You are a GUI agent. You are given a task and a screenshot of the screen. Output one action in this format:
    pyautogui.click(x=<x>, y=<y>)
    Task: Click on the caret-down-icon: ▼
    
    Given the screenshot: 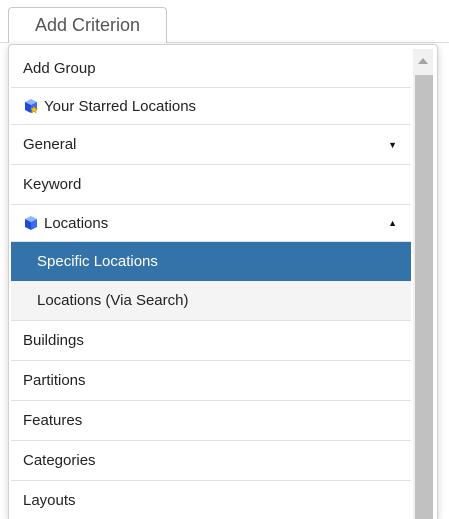 What is the action you would take?
    pyautogui.click(x=392, y=144)
    